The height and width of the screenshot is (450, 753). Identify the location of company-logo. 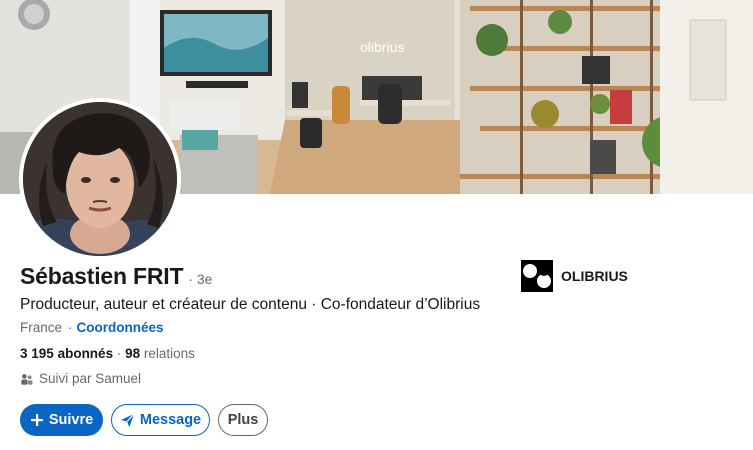
(537, 276).